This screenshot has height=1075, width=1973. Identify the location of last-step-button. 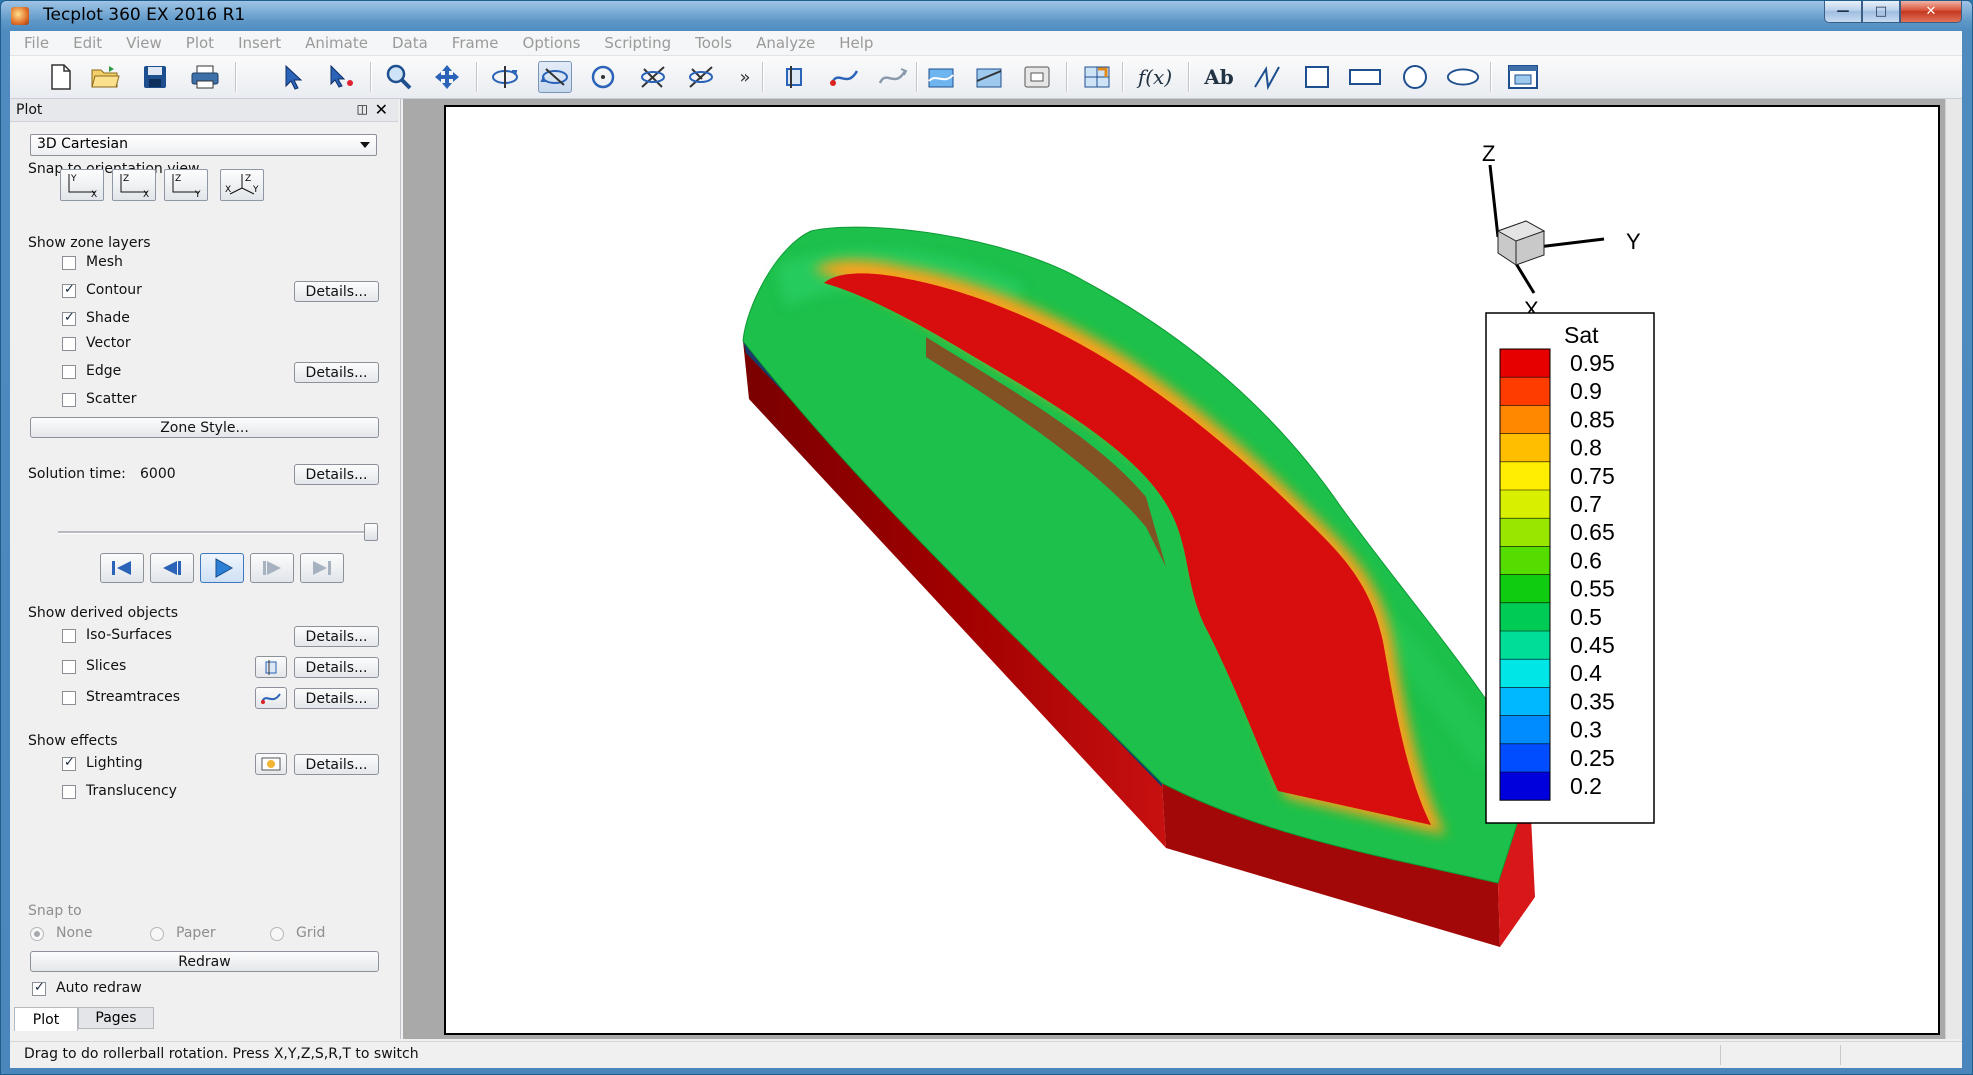
(322, 568).